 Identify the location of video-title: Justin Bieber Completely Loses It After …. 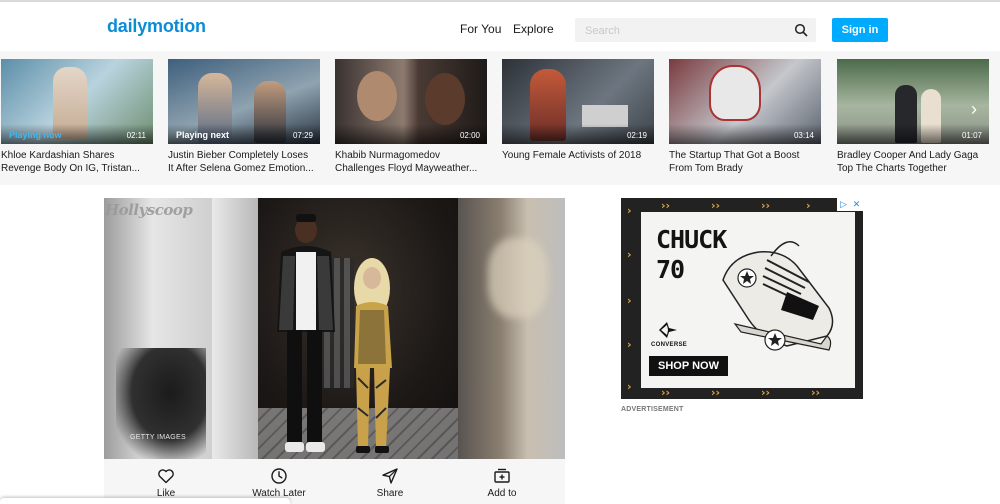
(244, 162).